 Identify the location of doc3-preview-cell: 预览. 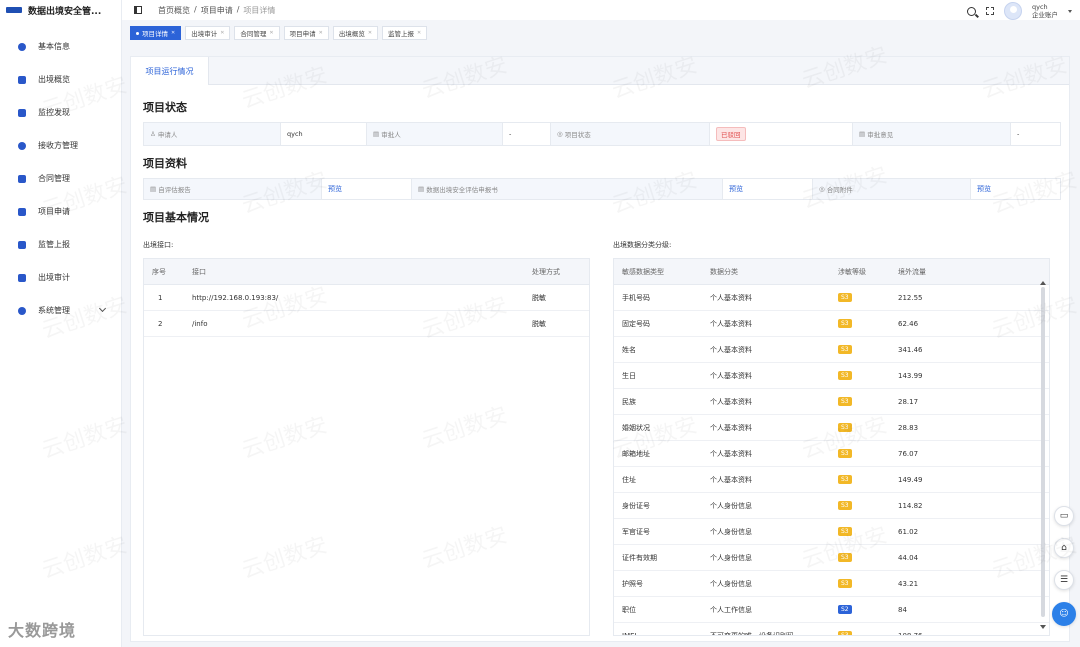
(1015, 189).